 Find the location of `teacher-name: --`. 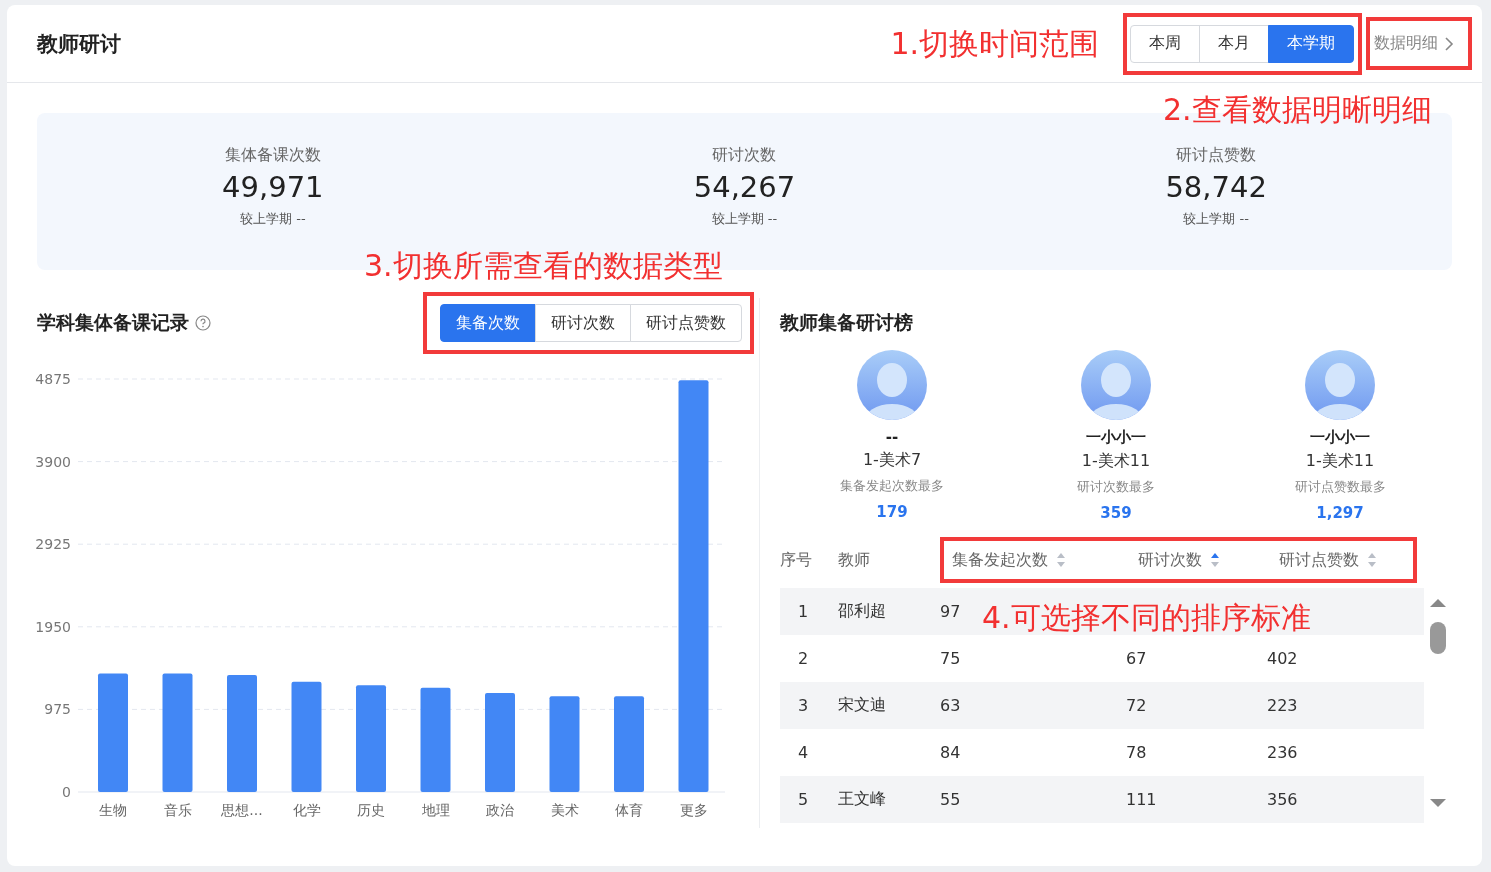

teacher-name: -- is located at coordinates (892, 437).